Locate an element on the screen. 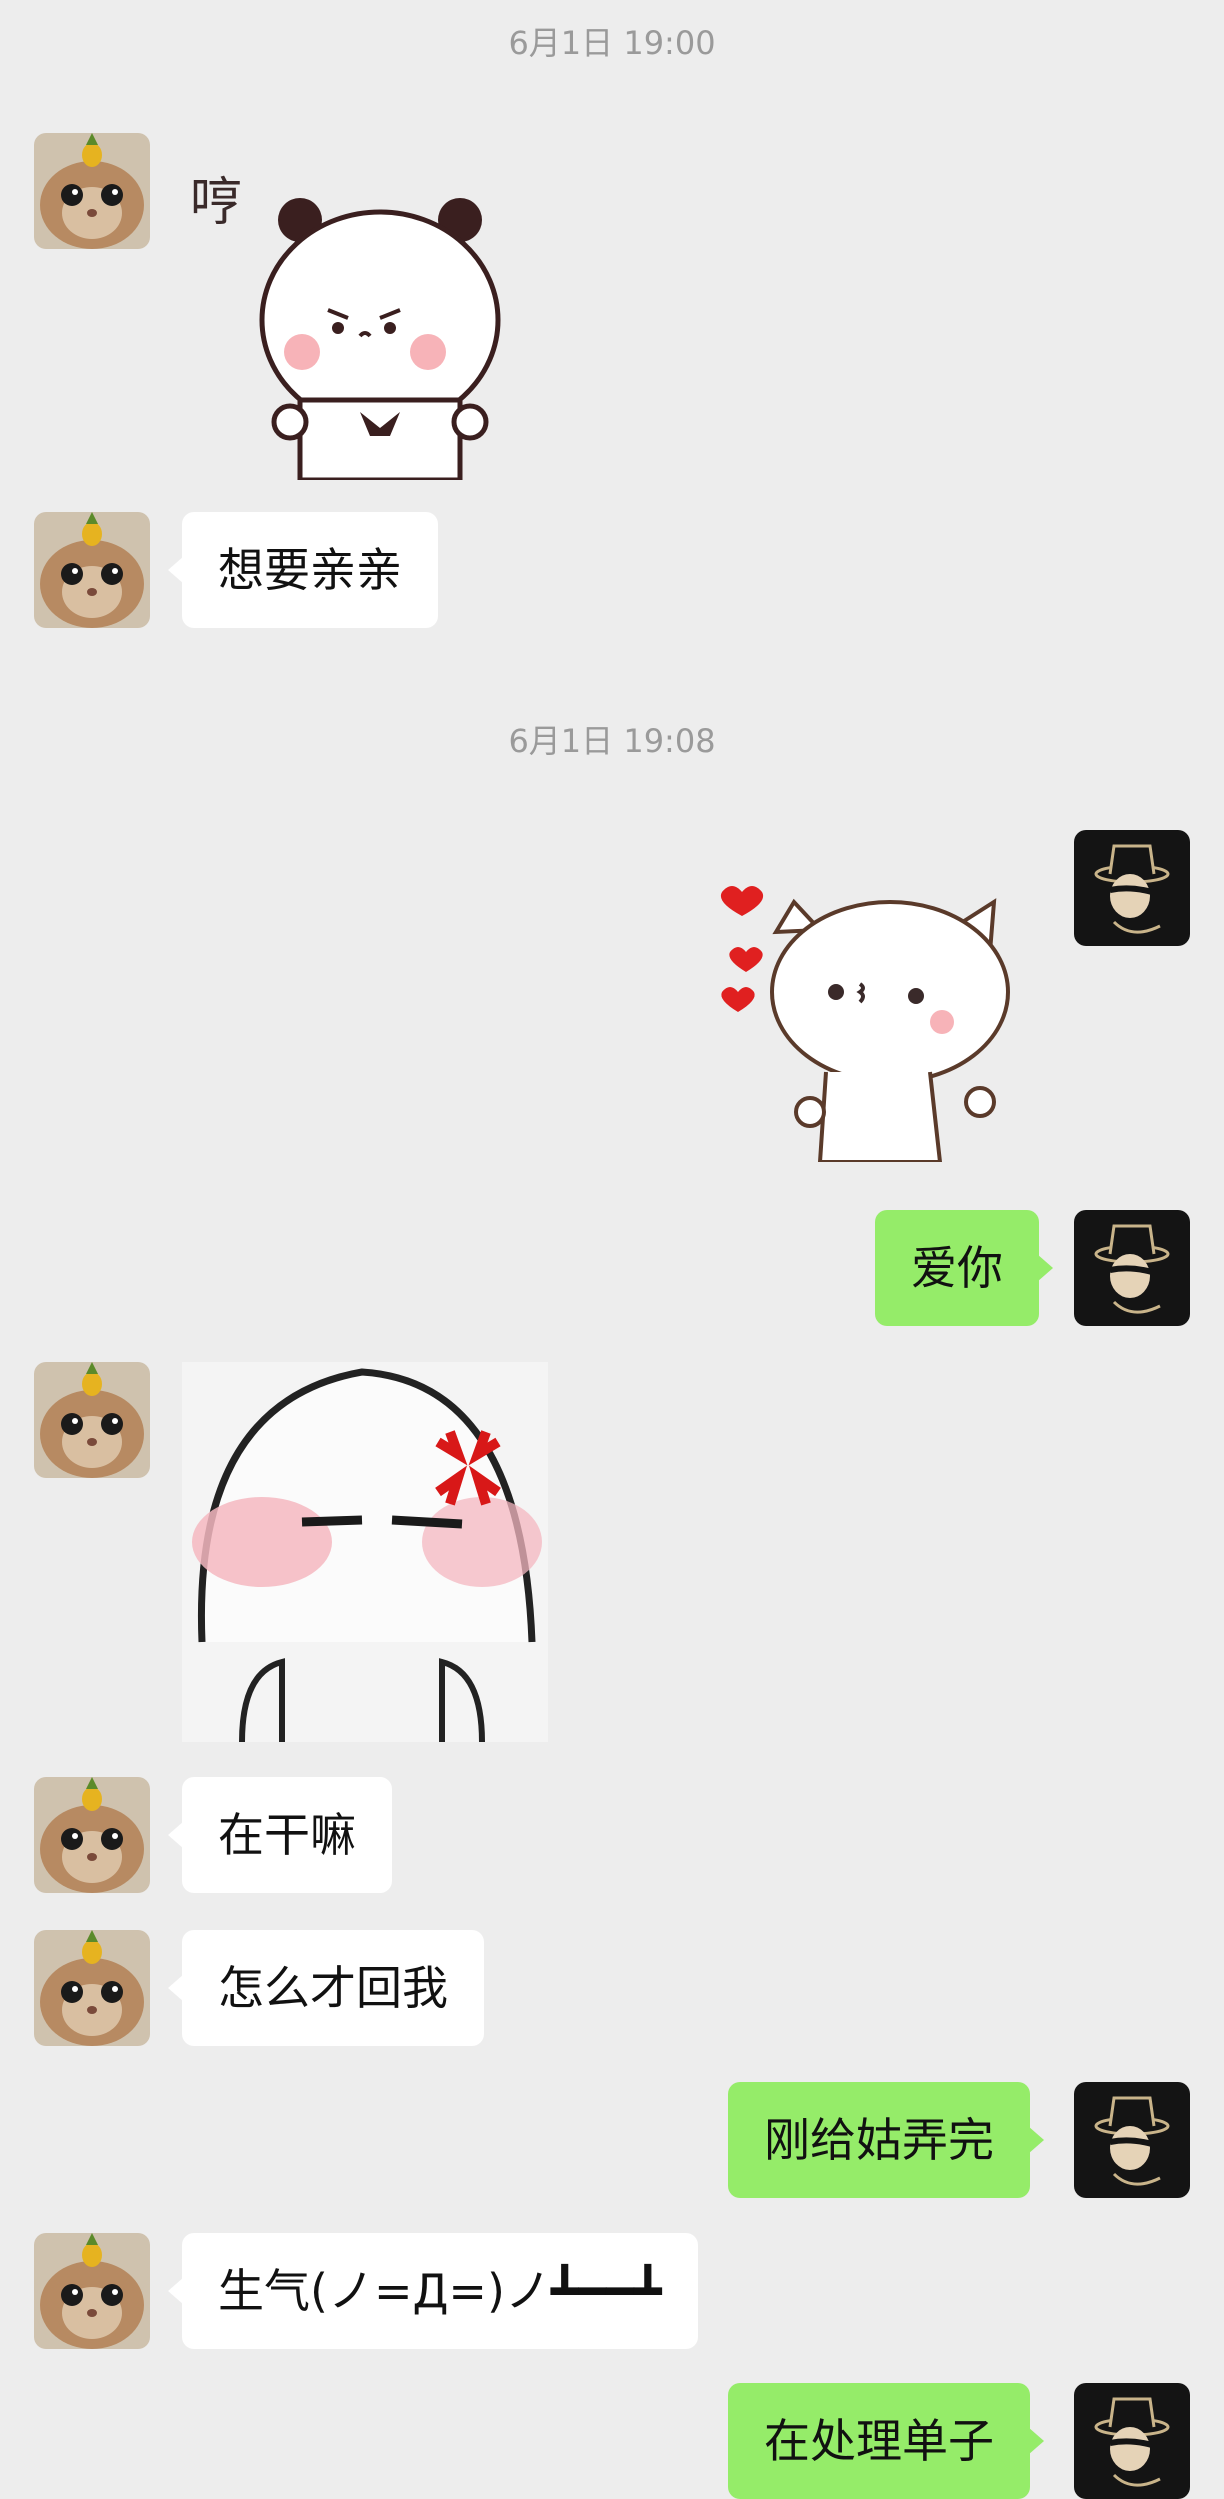  message-bubble: 在处理单子 is located at coordinates (886, 2441).